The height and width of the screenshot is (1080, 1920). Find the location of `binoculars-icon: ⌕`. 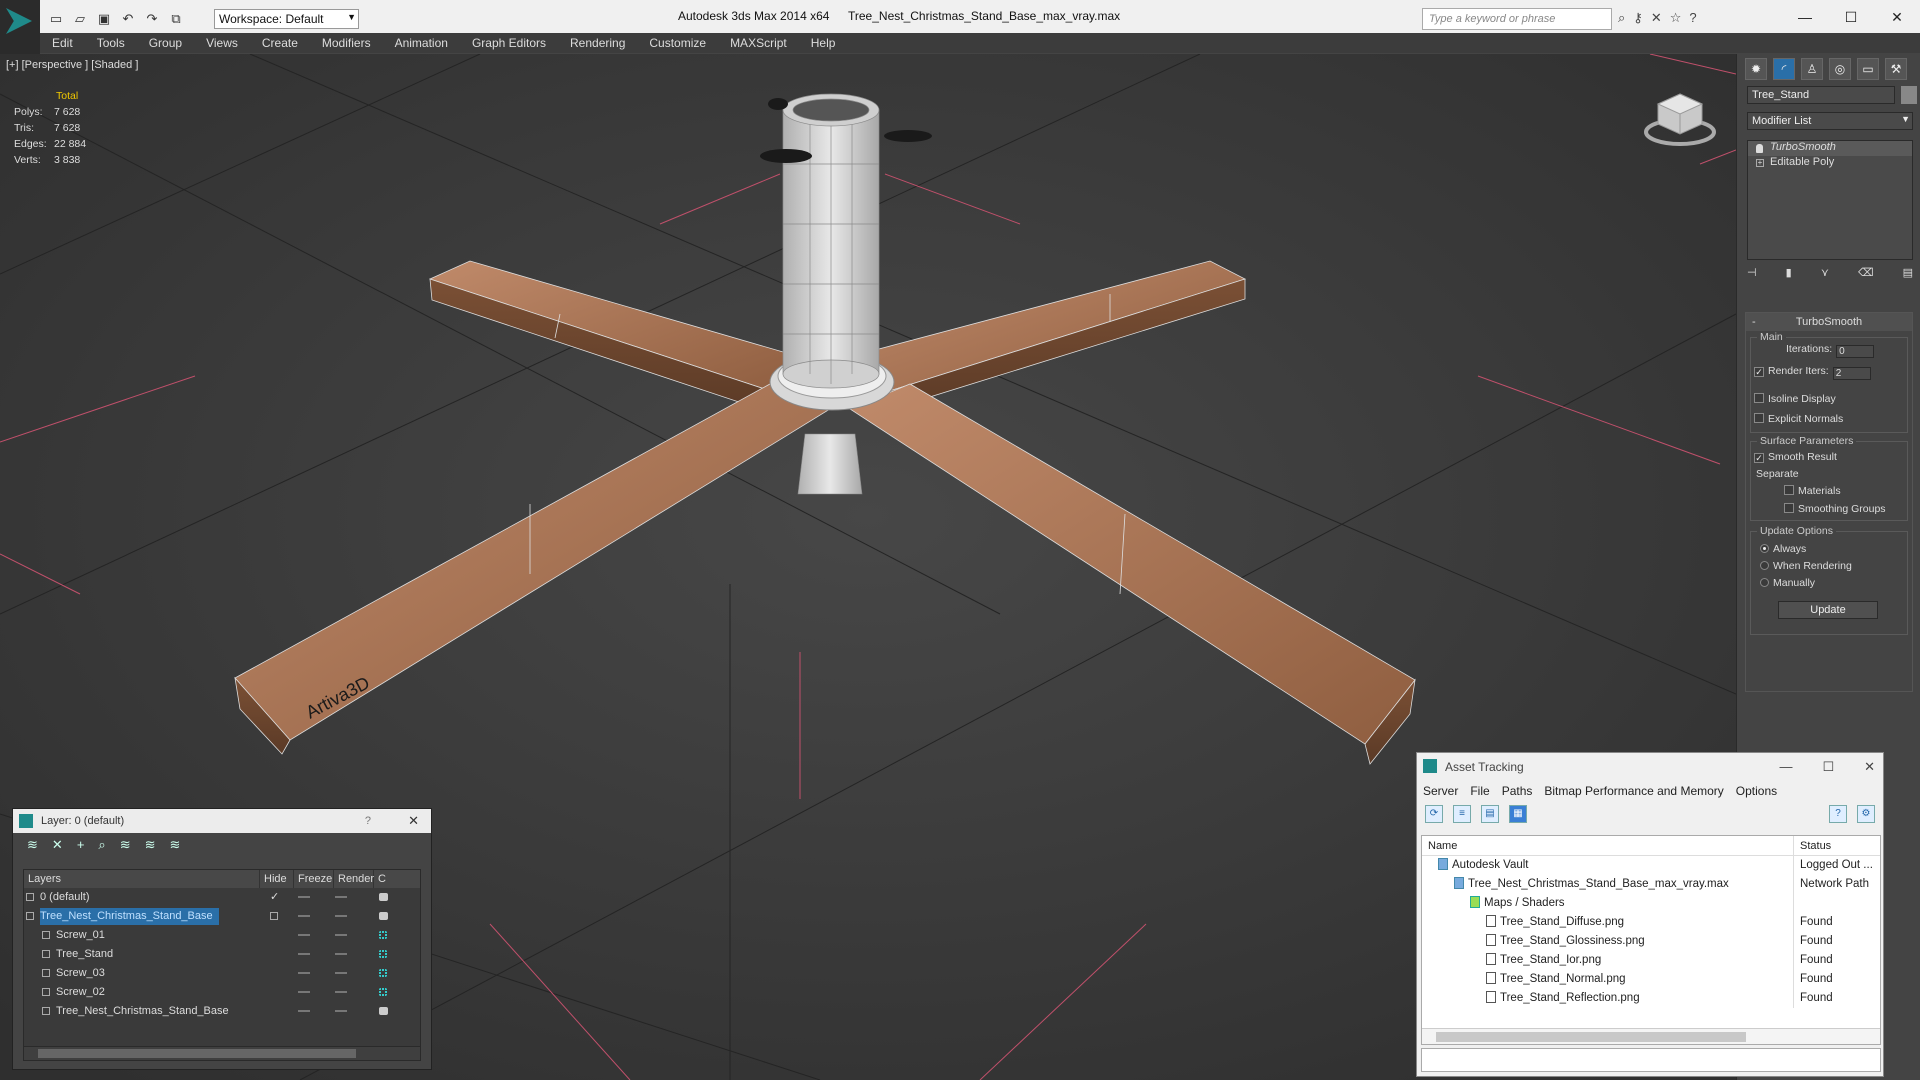

binoculars-icon: ⌕ is located at coordinates (1621, 18).